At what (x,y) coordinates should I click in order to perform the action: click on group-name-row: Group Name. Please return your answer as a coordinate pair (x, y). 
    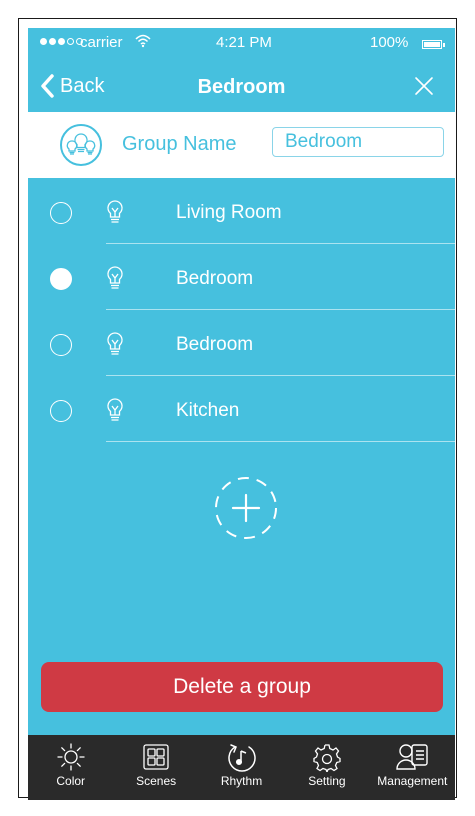
    Looking at the image, I should click on (241, 145).